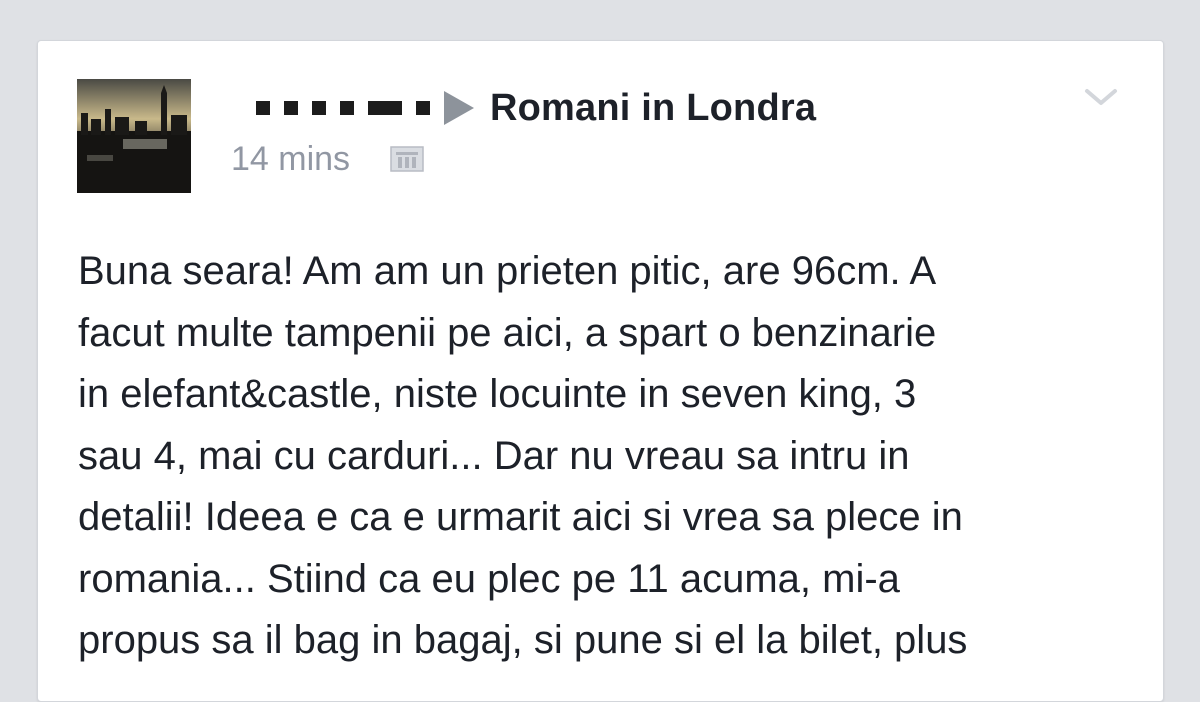 This screenshot has width=1200, height=702. I want to click on city-skyline-photo, so click(134, 136).